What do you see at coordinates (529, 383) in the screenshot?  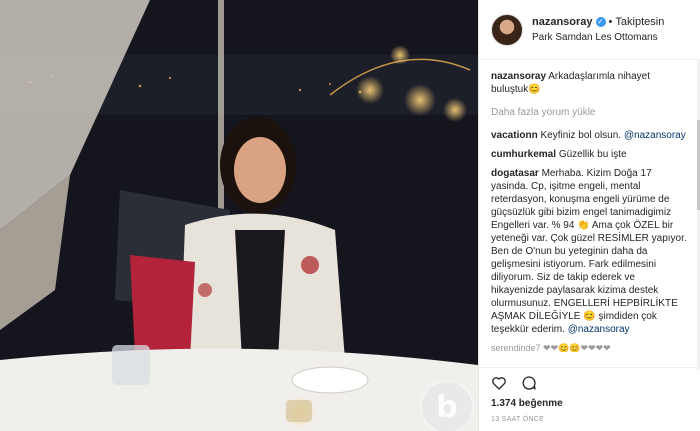 I see `comment-icon` at bounding box center [529, 383].